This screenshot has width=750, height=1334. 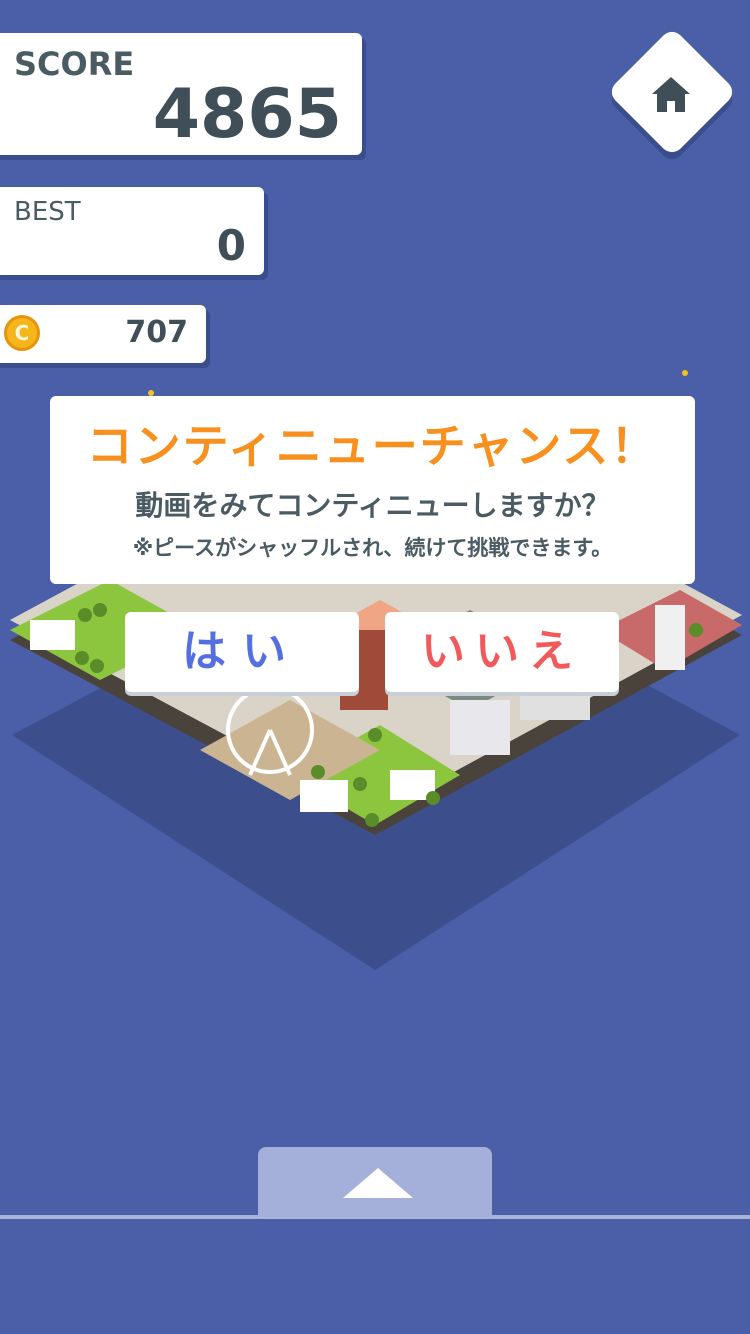 What do you see at coordinates (372, 548) in the screenshot?
I see `dialog-note: ※ピースがシャッフルされ、続けて挑戦できます。` at bounding box center [372, 548].